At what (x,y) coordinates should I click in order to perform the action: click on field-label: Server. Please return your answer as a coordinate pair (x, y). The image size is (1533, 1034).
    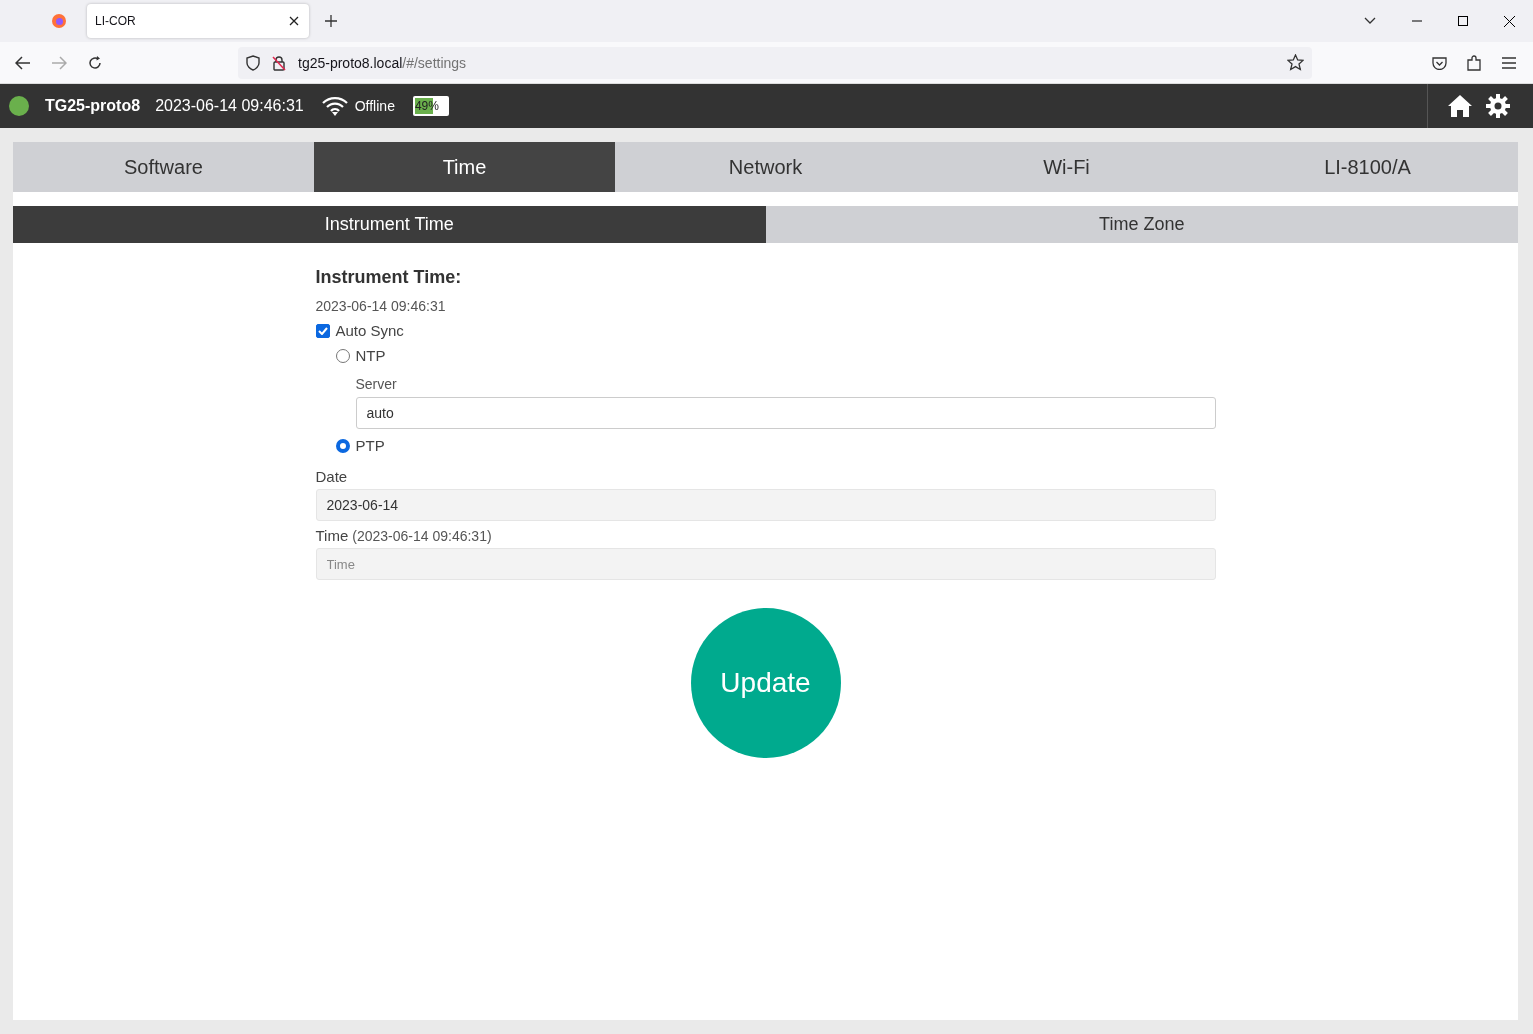
    Looking at the image, I should click on (376, 384).